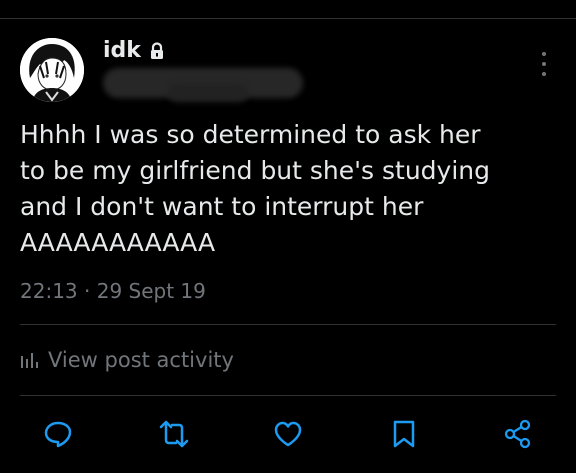  Describe the element at coordinates (151, 291) in the screenshot. I see `post-date: 29 Sept 19` at that location.